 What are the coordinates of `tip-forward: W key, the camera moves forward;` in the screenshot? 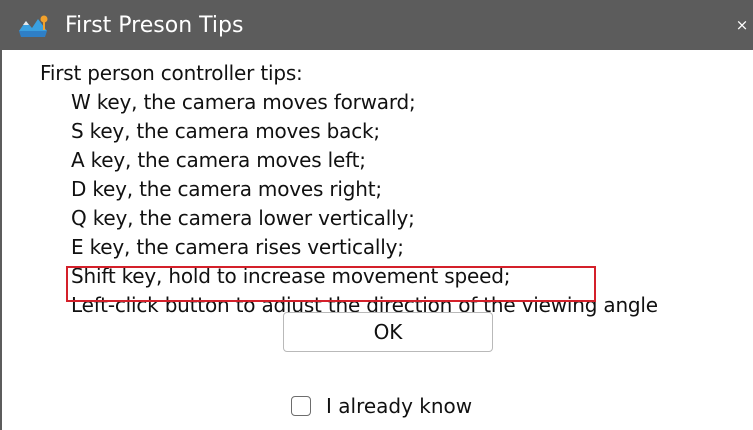 It's located at (243, 102).